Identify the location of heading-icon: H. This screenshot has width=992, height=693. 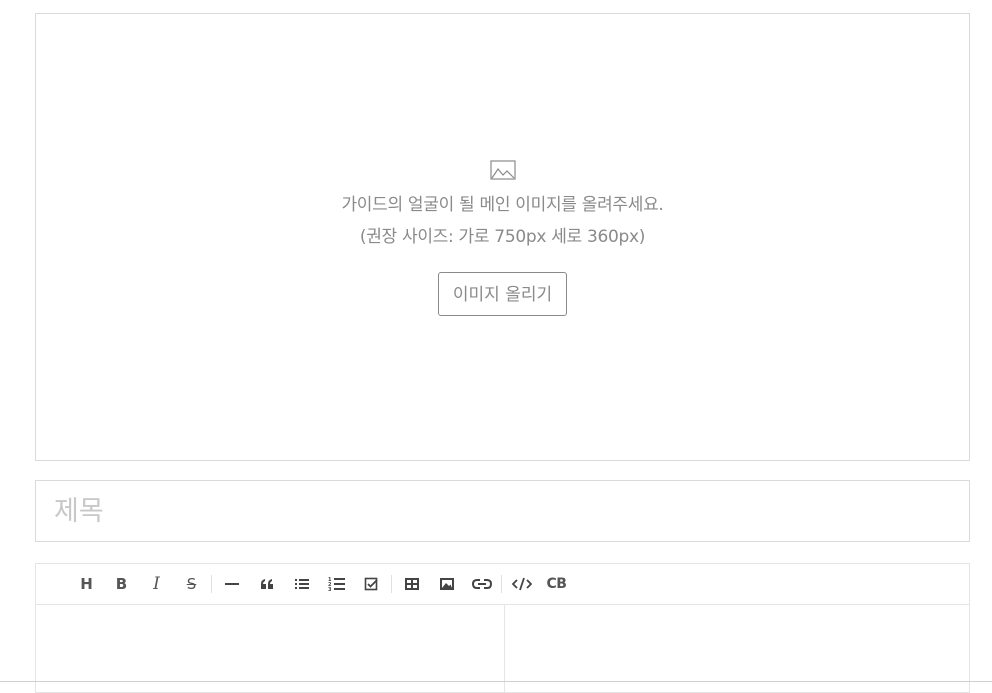
(86, 584).